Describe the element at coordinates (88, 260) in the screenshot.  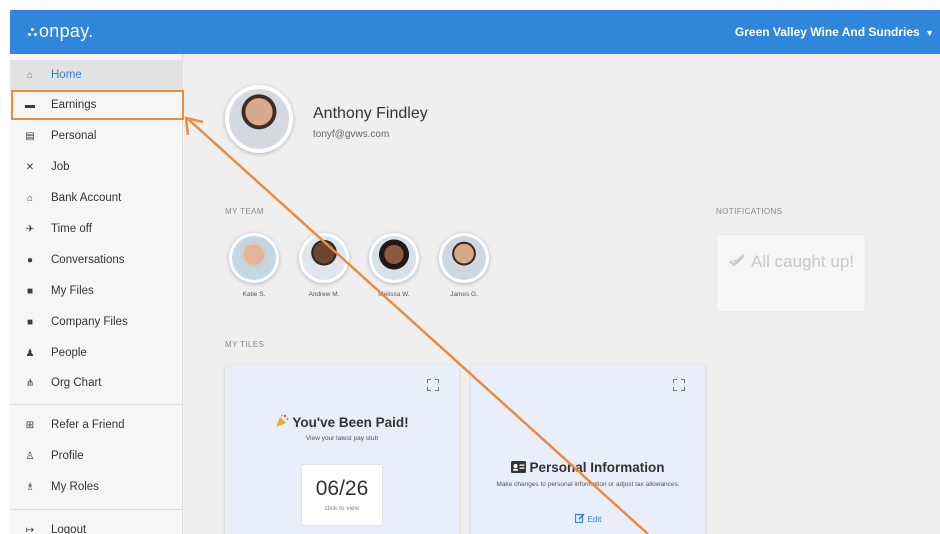
I see `sidebar-item-label: Conversations` at that location.